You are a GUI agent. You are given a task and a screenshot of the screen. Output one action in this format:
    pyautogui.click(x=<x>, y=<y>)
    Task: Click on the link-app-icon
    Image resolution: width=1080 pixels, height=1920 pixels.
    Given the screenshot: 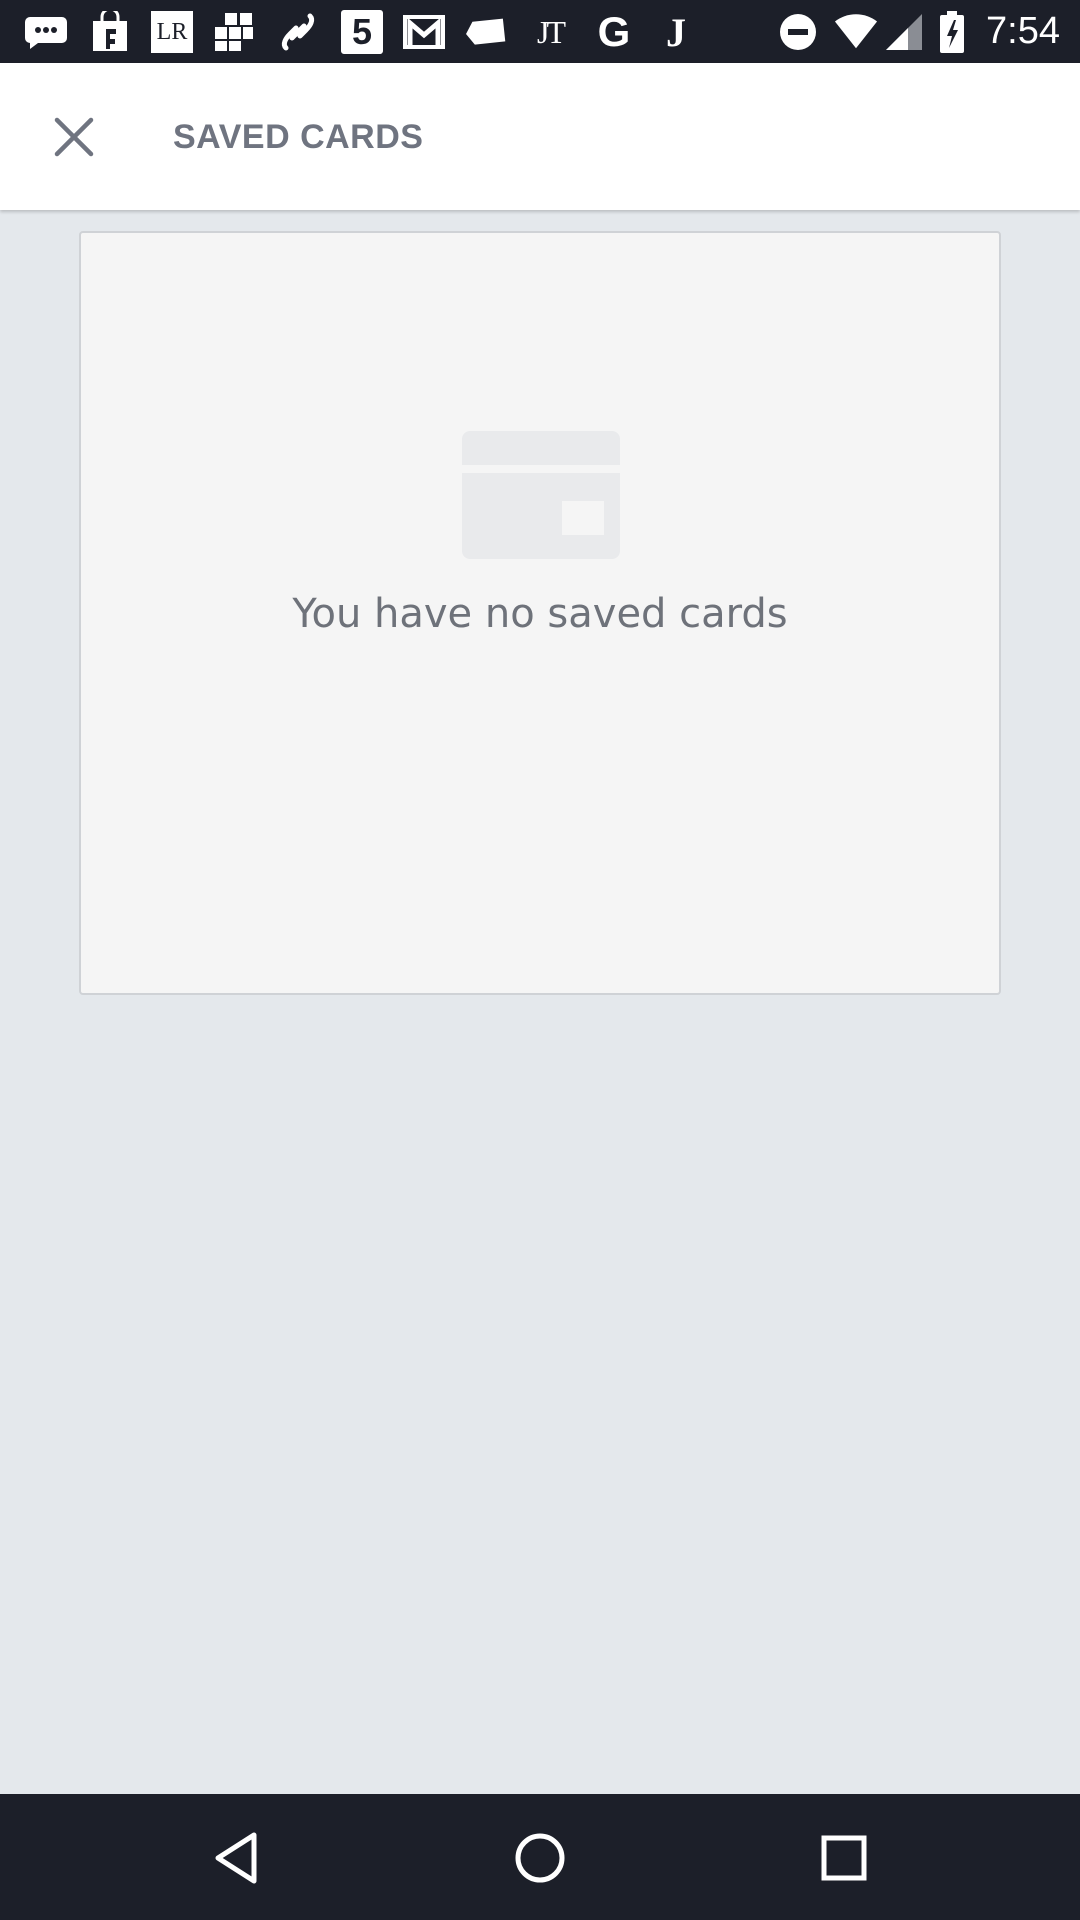 What is the action you would take?
    pyautogui.click(x=298, y=32)
    